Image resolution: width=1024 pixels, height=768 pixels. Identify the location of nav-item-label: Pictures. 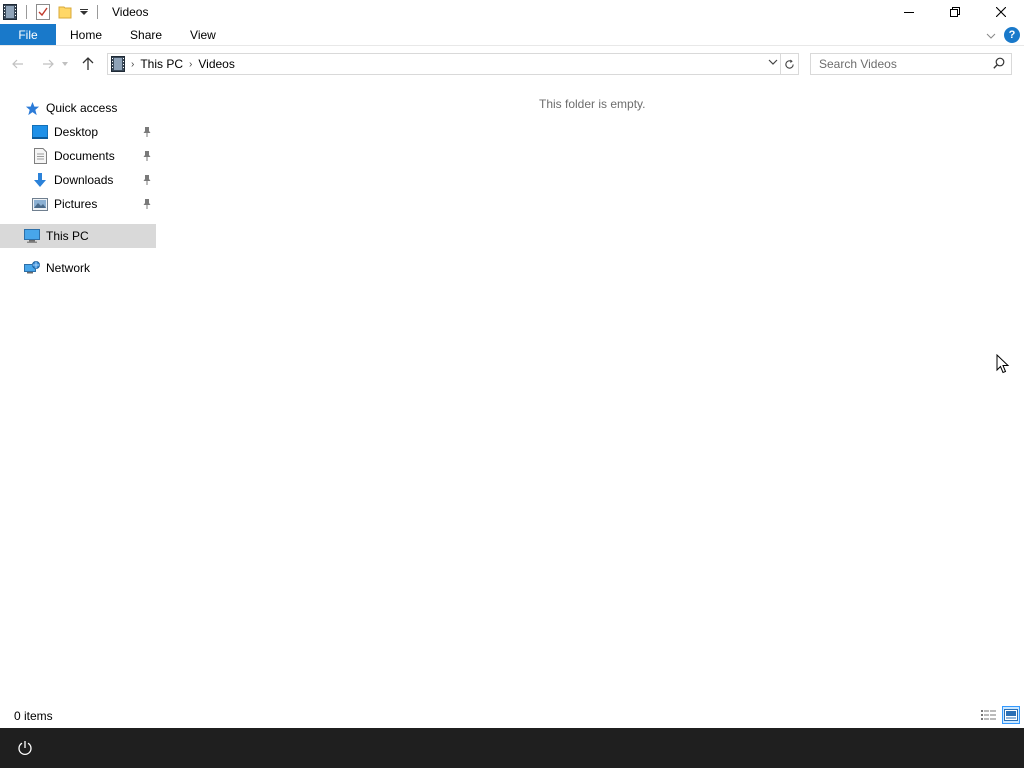
(76, 204).